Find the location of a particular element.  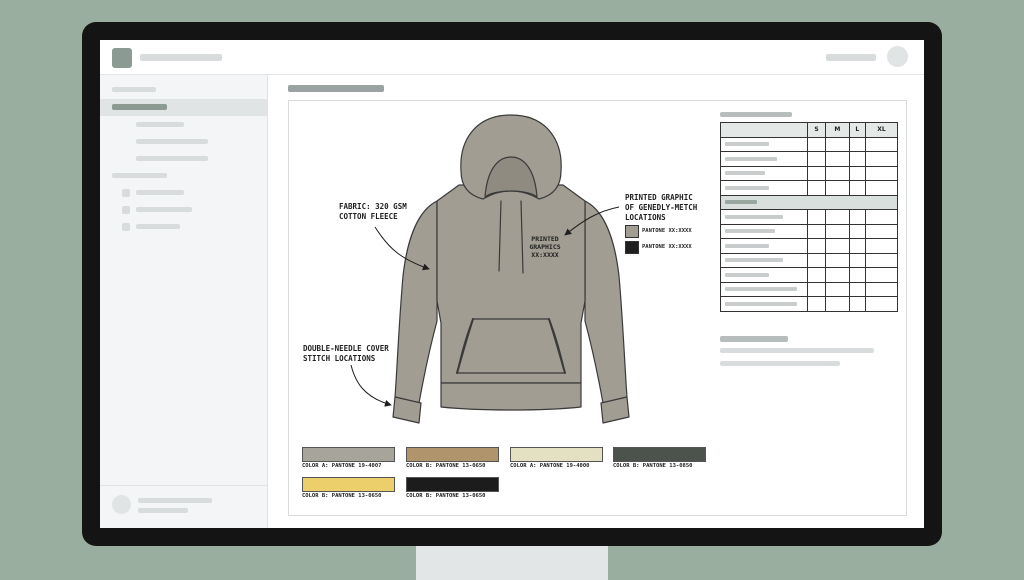

monitor-stand is located at coordinates (512, 560).